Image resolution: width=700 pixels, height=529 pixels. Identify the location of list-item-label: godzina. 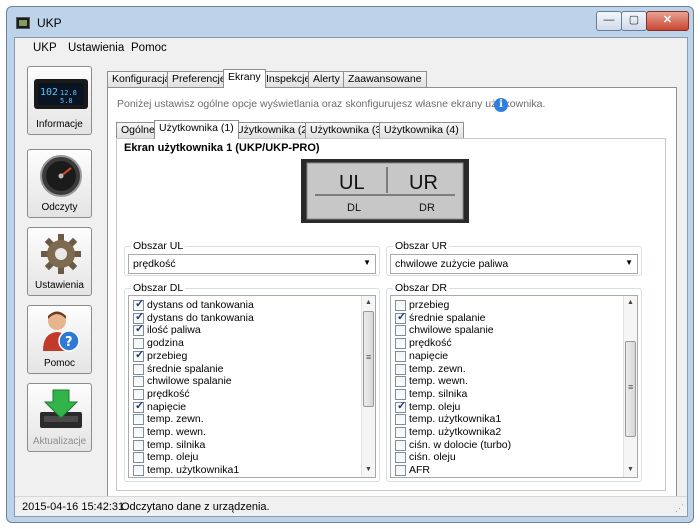
(165, 343).